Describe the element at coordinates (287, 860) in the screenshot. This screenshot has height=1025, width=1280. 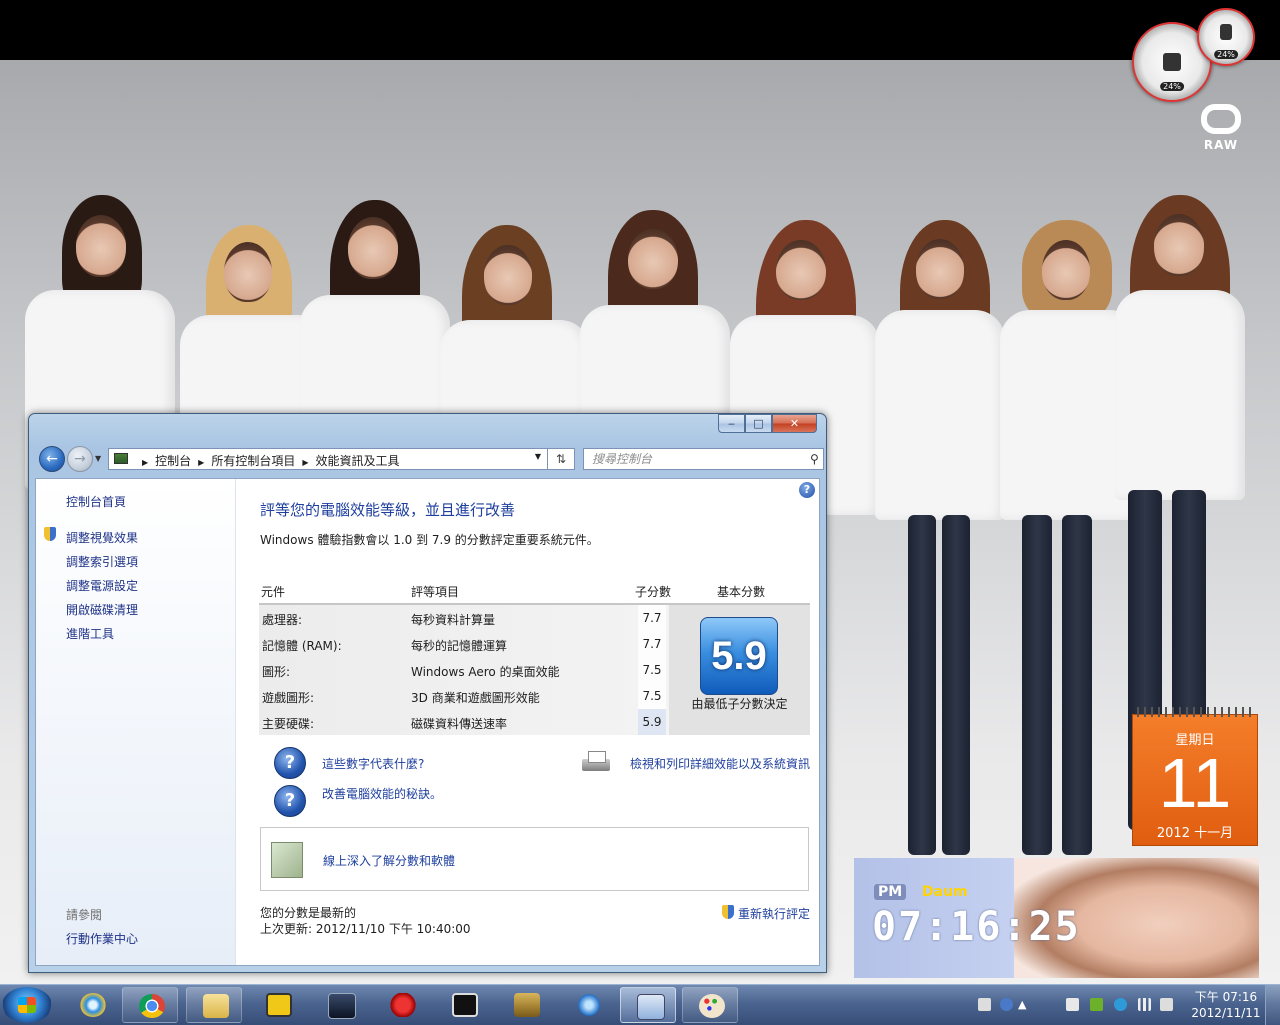
I see `software-box-icon` at that location.